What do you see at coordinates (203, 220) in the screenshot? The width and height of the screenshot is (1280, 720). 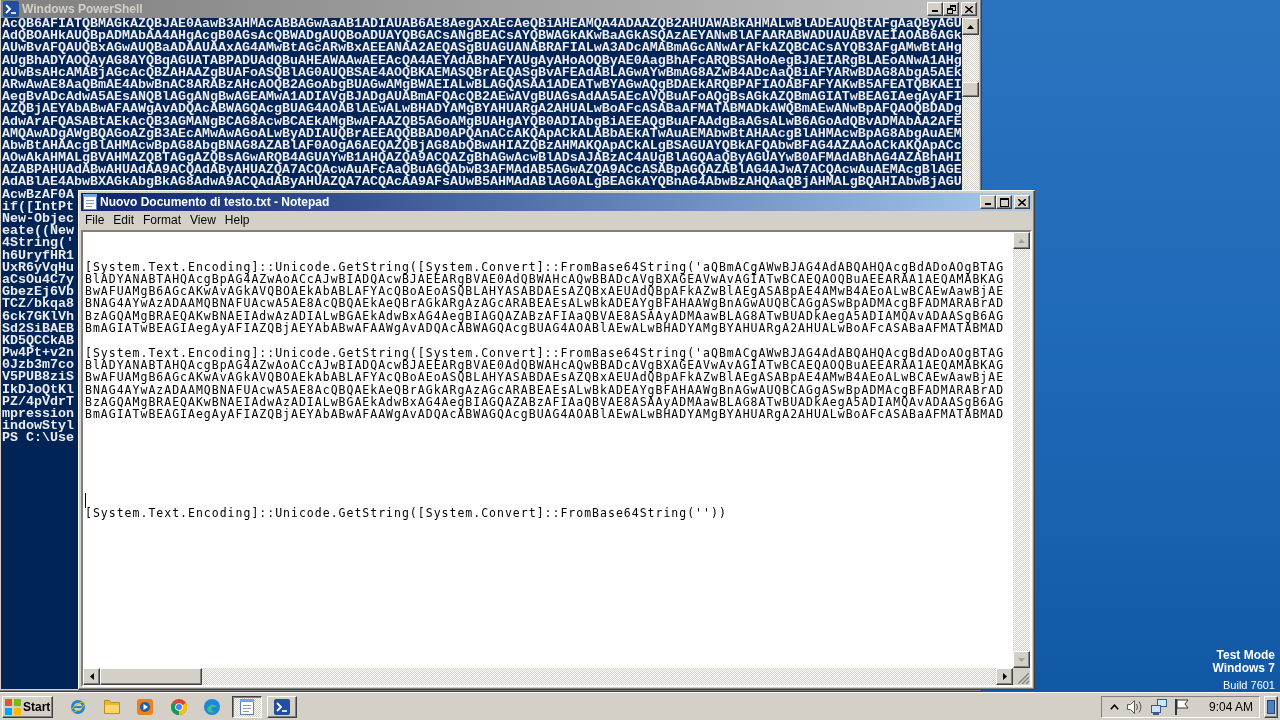 I see `menu-item: View` at bounding box center [203, 220].